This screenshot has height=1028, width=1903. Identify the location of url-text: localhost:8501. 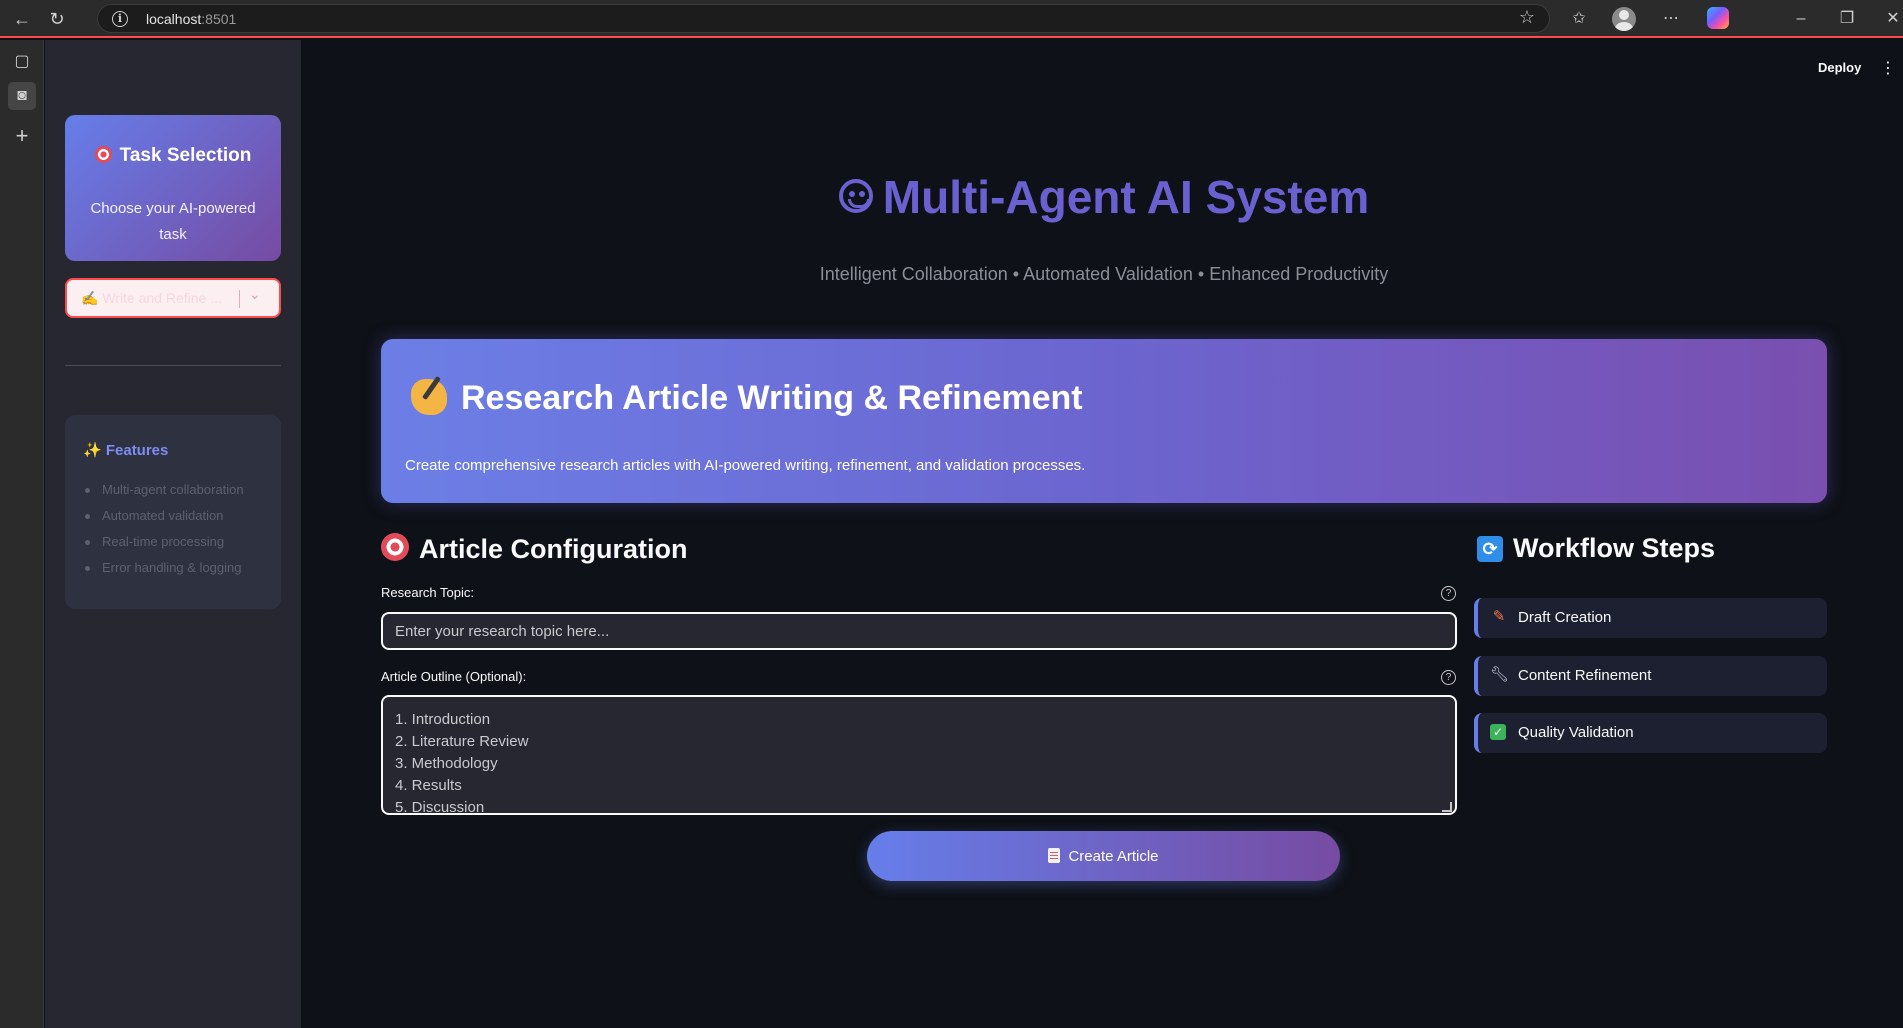
(191, 19).